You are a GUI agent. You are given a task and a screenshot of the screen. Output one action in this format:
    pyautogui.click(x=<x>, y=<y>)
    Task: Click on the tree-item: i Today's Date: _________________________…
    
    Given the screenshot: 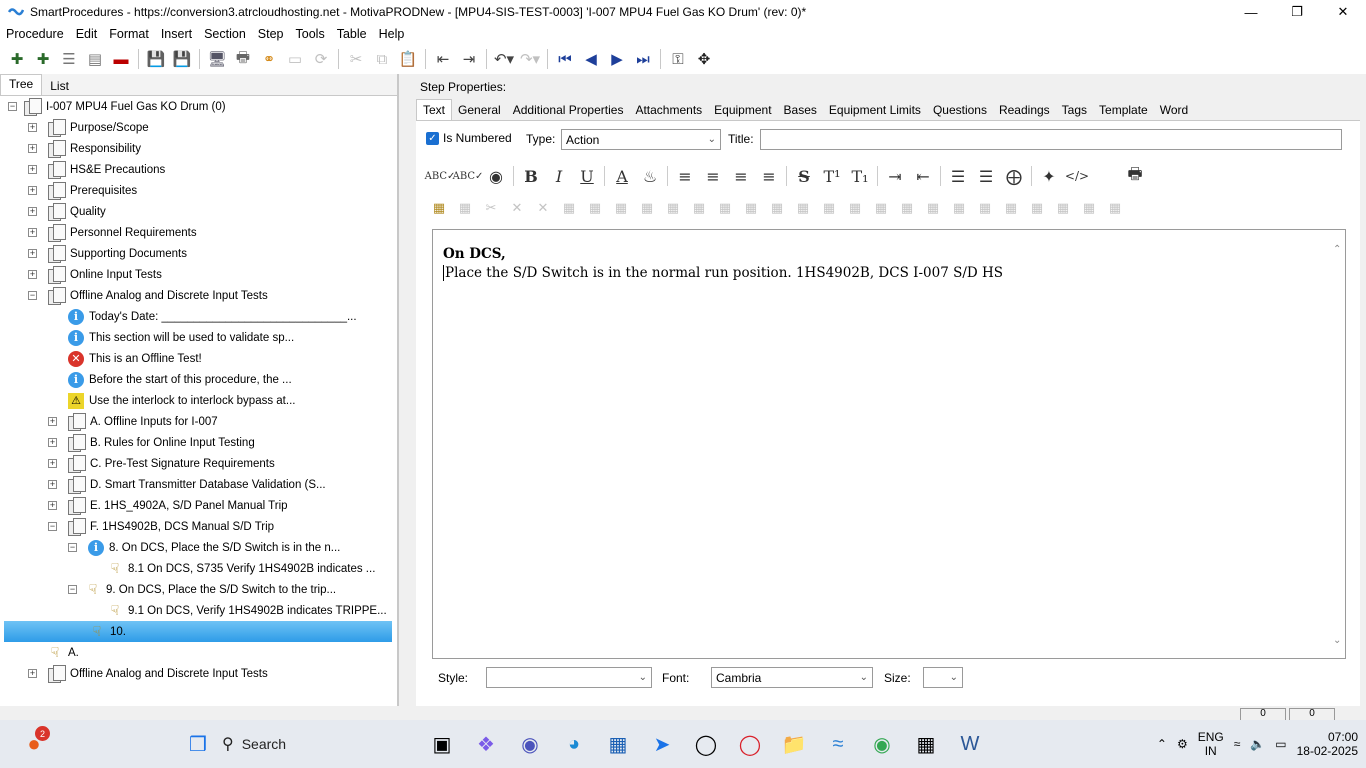 What is the action you would take?
    pyautogui.click(x=212, y=316)
    